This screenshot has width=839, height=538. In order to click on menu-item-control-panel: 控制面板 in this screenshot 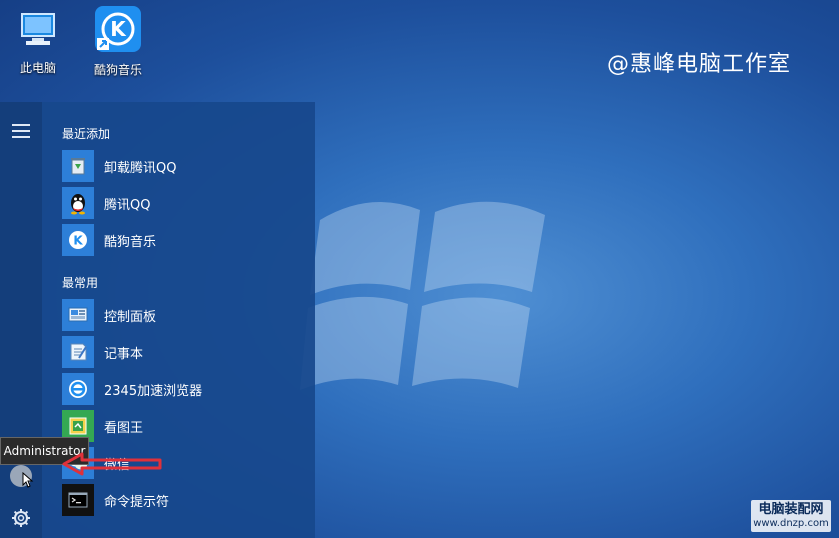, I will do `click(182, 315)`.